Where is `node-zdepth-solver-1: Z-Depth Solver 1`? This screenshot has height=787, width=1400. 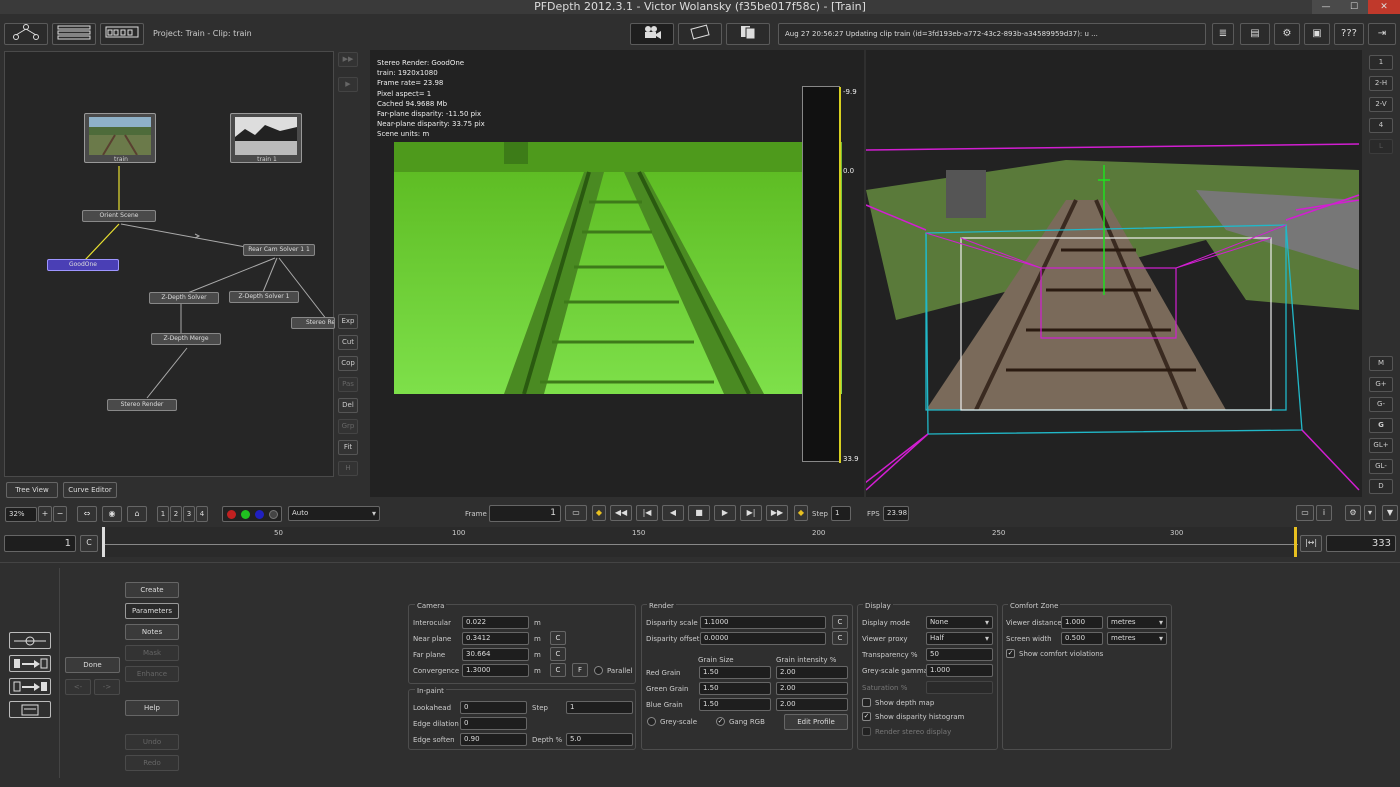 node-zdepth-solver-1: Z-Depth Solver 1 is located at coordinates (264, 297).